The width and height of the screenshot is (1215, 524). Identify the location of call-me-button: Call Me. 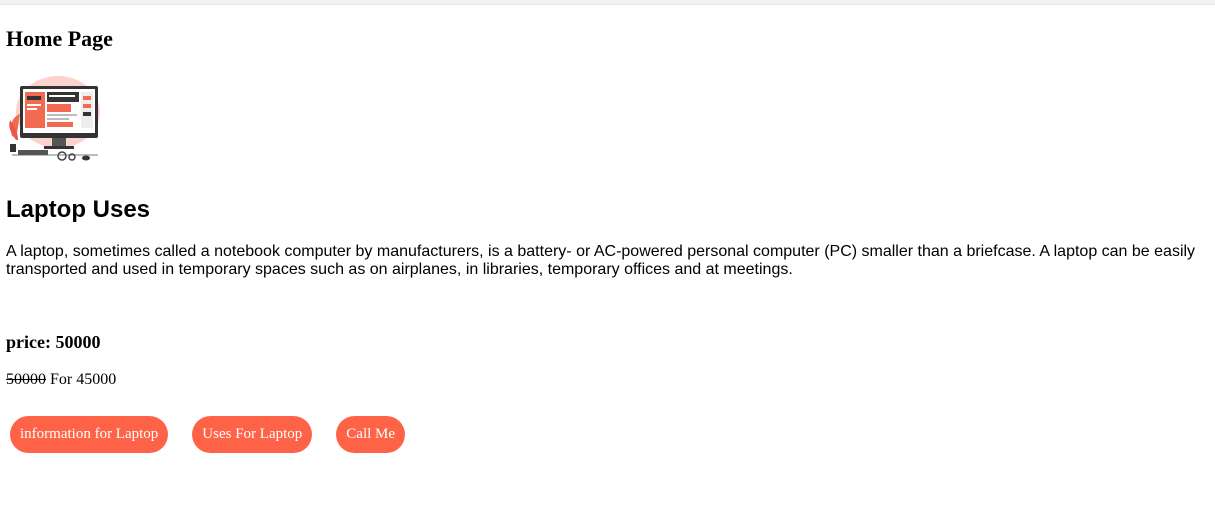
(371, 434).